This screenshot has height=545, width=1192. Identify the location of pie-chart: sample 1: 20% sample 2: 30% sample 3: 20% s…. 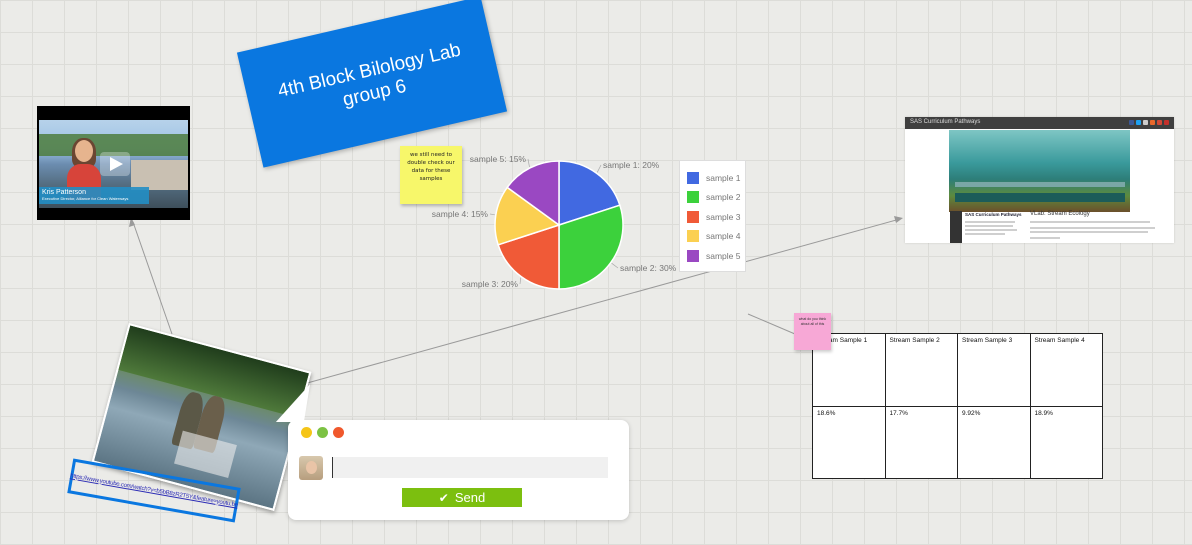
(550, 225).